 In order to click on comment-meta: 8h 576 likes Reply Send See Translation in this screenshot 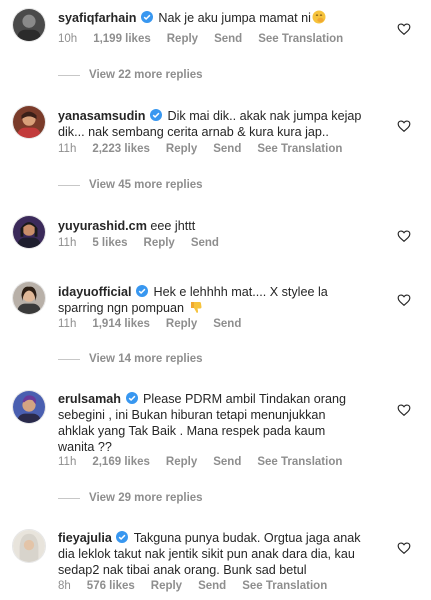, I will do `click(200, 586)`.